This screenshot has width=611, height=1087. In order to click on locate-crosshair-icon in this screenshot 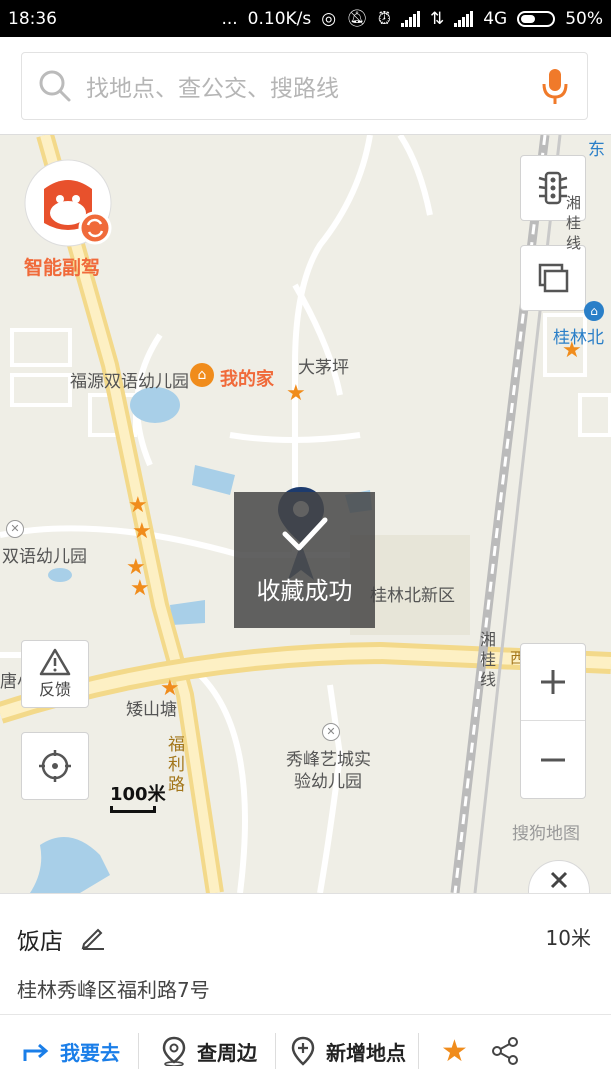, I will do `click(55, 766)`.